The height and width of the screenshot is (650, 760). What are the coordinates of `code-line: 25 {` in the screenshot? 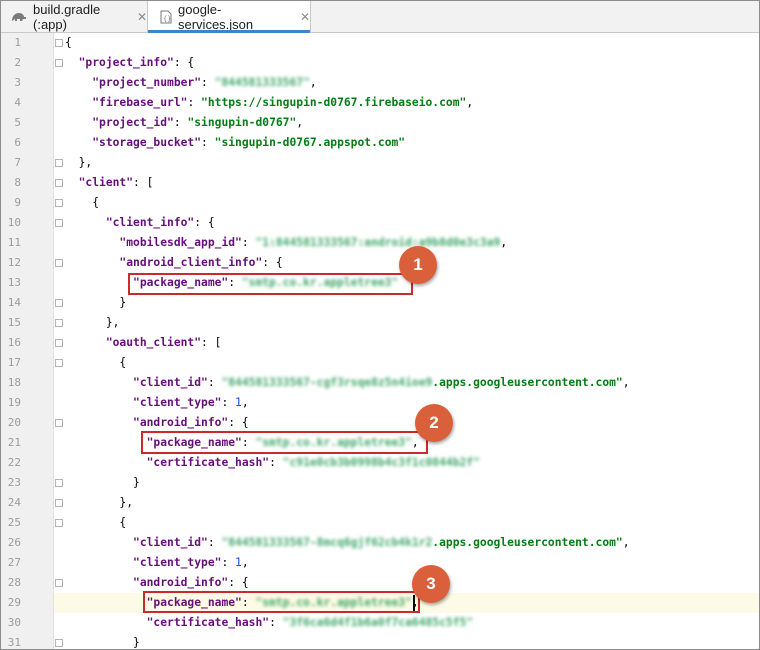 It's located at (380, 523).